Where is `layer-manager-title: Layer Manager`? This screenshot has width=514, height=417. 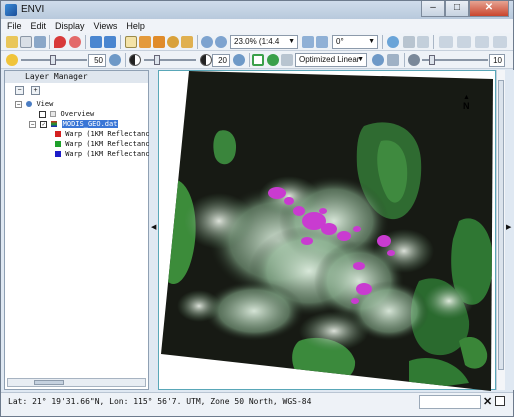
layer-manager-title: Layer Manager is located at coordinates (76, 77).